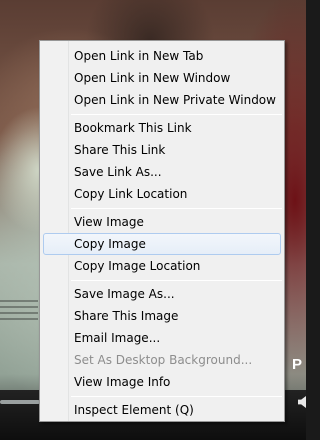  I want to click on menu-item-share-image: Share This Image, so click(162, 316).